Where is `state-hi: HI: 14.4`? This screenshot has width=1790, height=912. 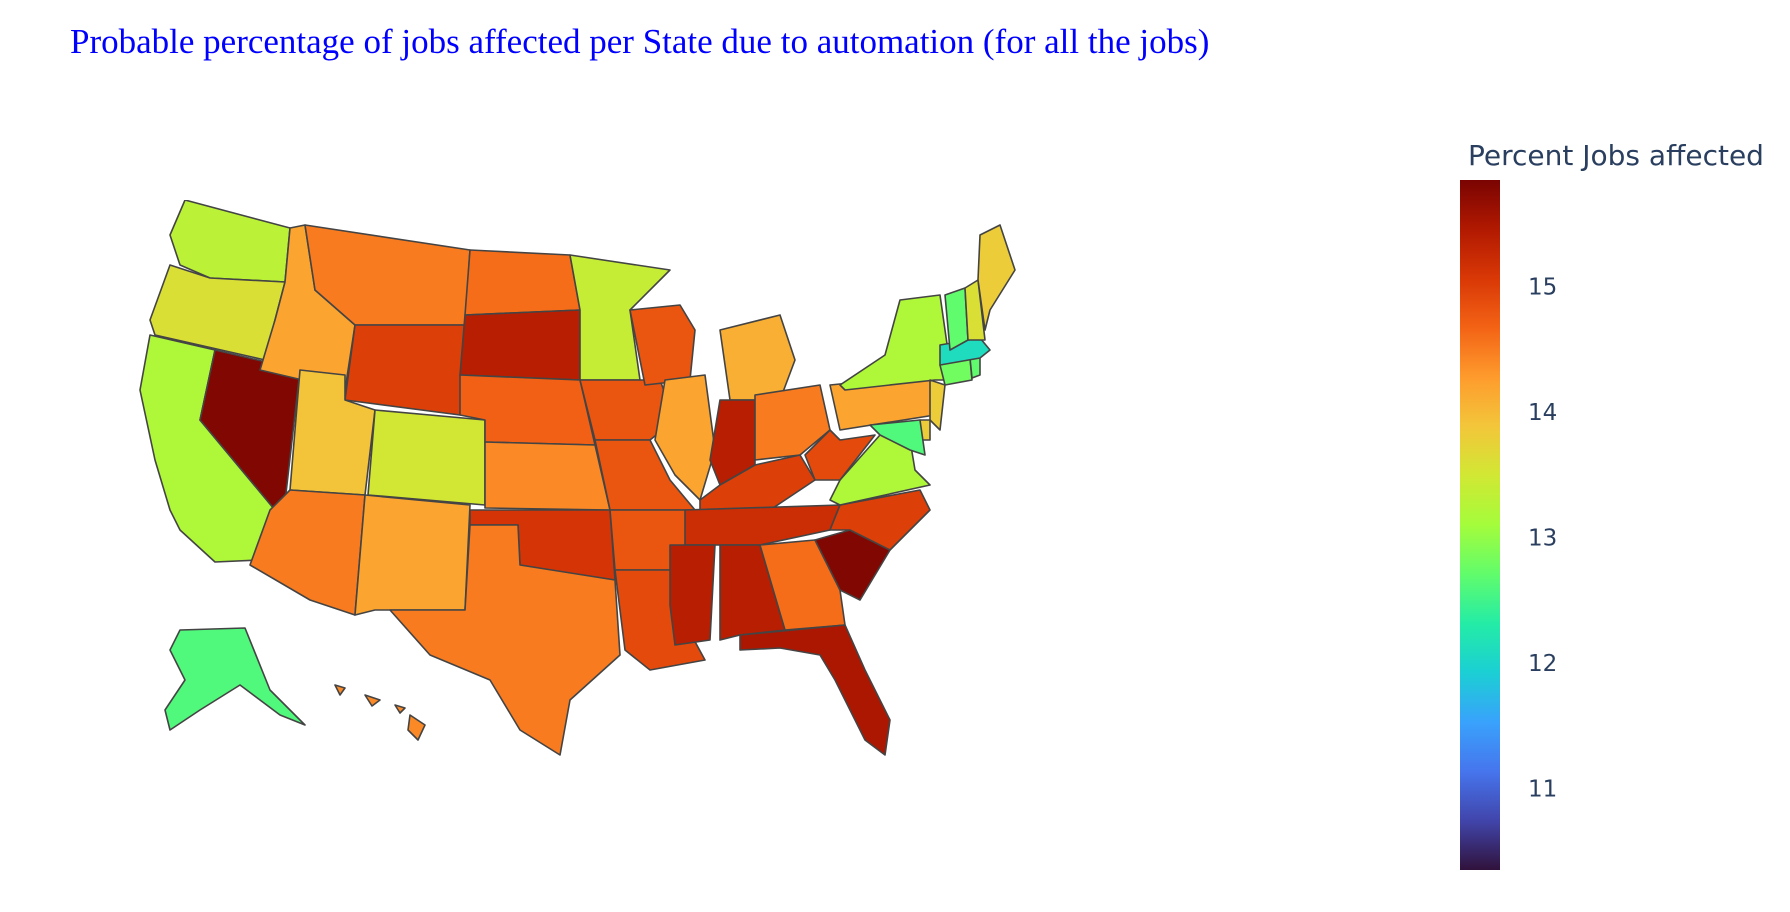
state-hi: HI: 14.4 is located at coordinates (380, 712).